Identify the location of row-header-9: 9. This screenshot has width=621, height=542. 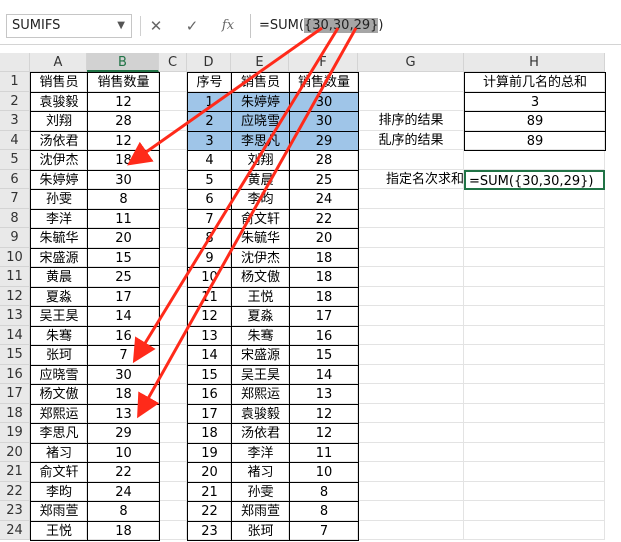
(15, 238).